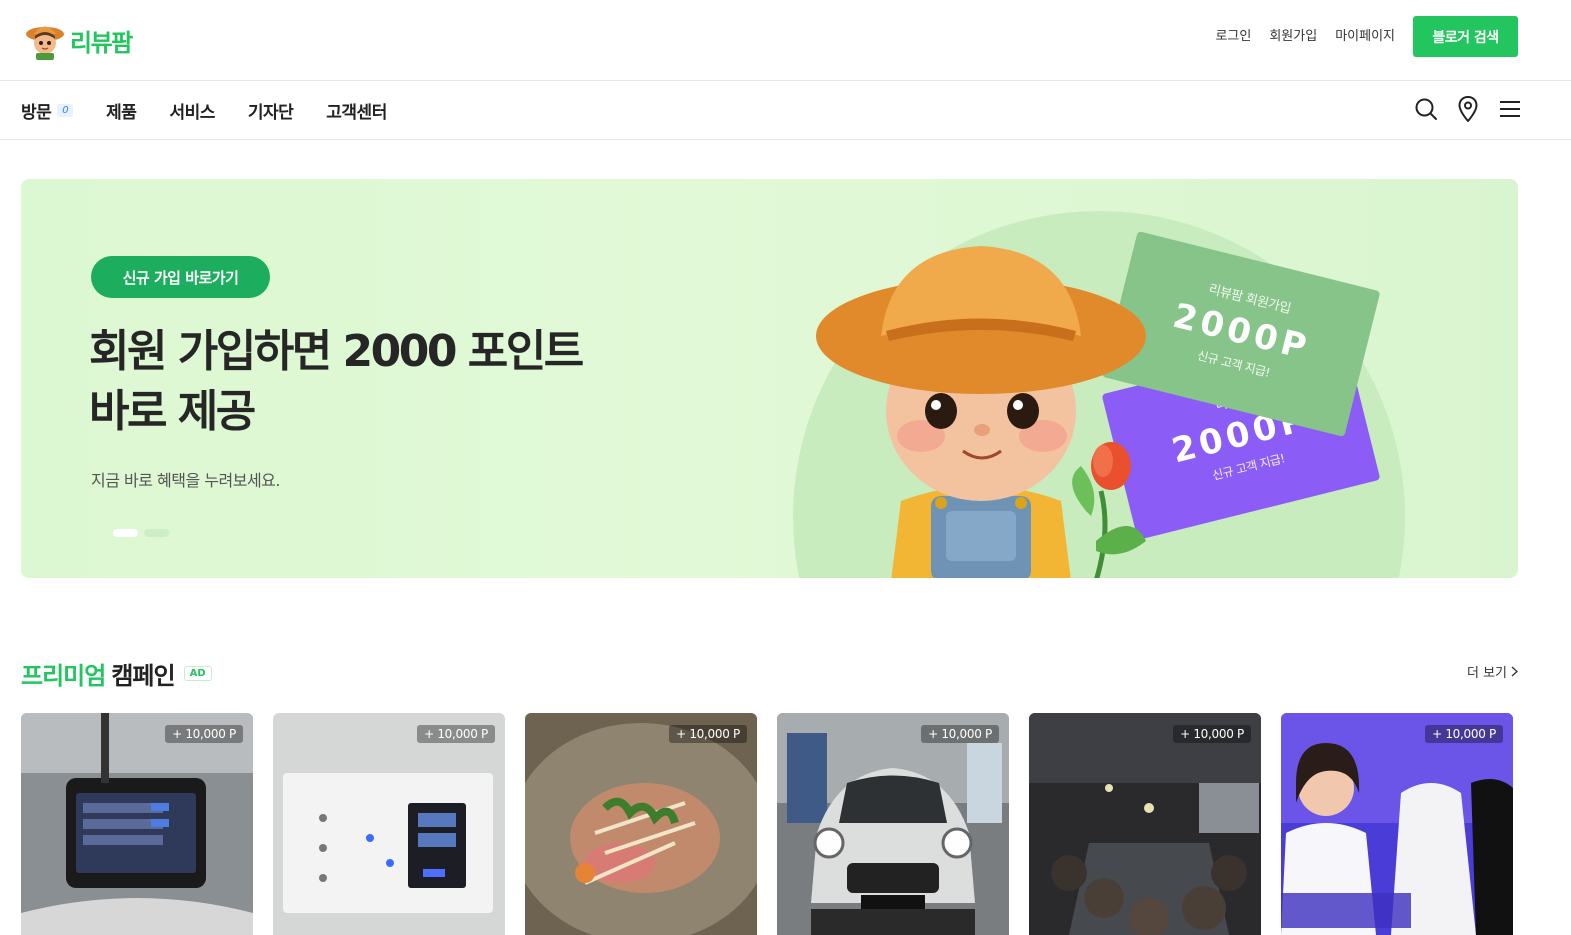 Image resolution: width=1571 pixels, height=935 pixels. I want to click on mypage-link: 마이페이지, so click(1365, 36).